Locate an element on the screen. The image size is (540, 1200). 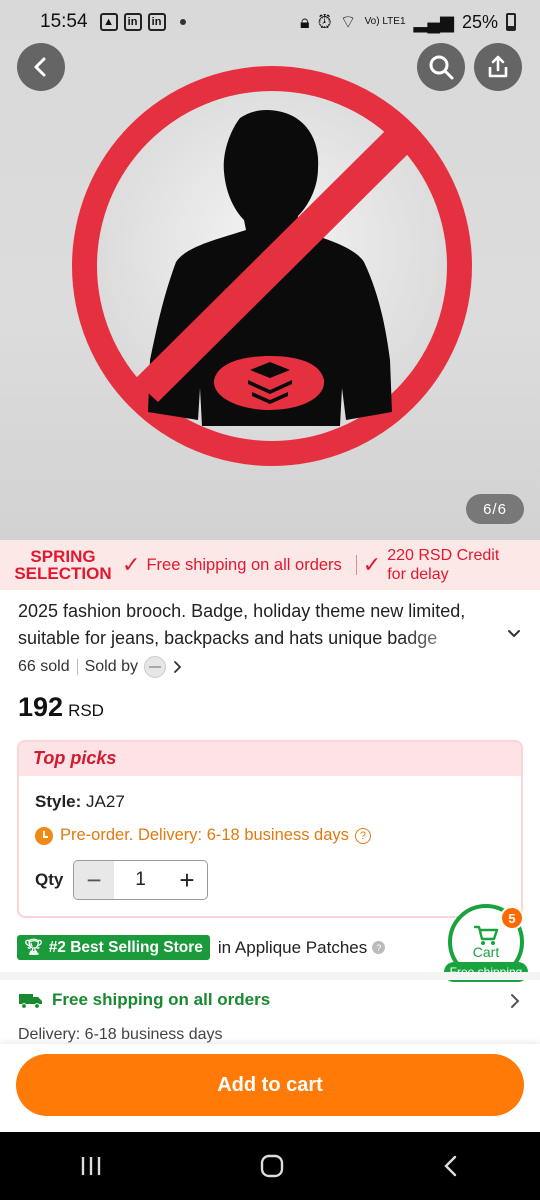
divider is located at coordinates (77, 667).